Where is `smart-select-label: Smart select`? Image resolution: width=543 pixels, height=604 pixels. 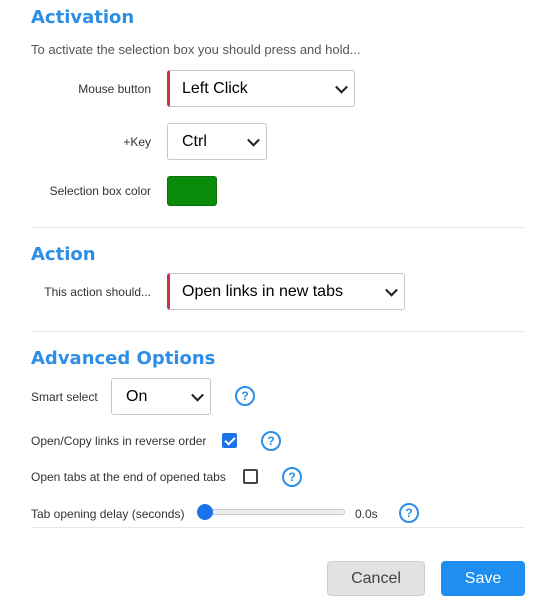
smart-select-label: Smart select is located at coordinates (64, 397).